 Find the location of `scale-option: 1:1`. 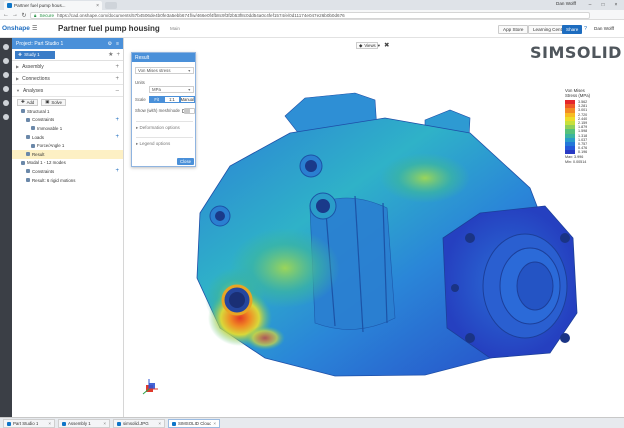

scale-option: 1:1 is located at coordinates (172, 99).